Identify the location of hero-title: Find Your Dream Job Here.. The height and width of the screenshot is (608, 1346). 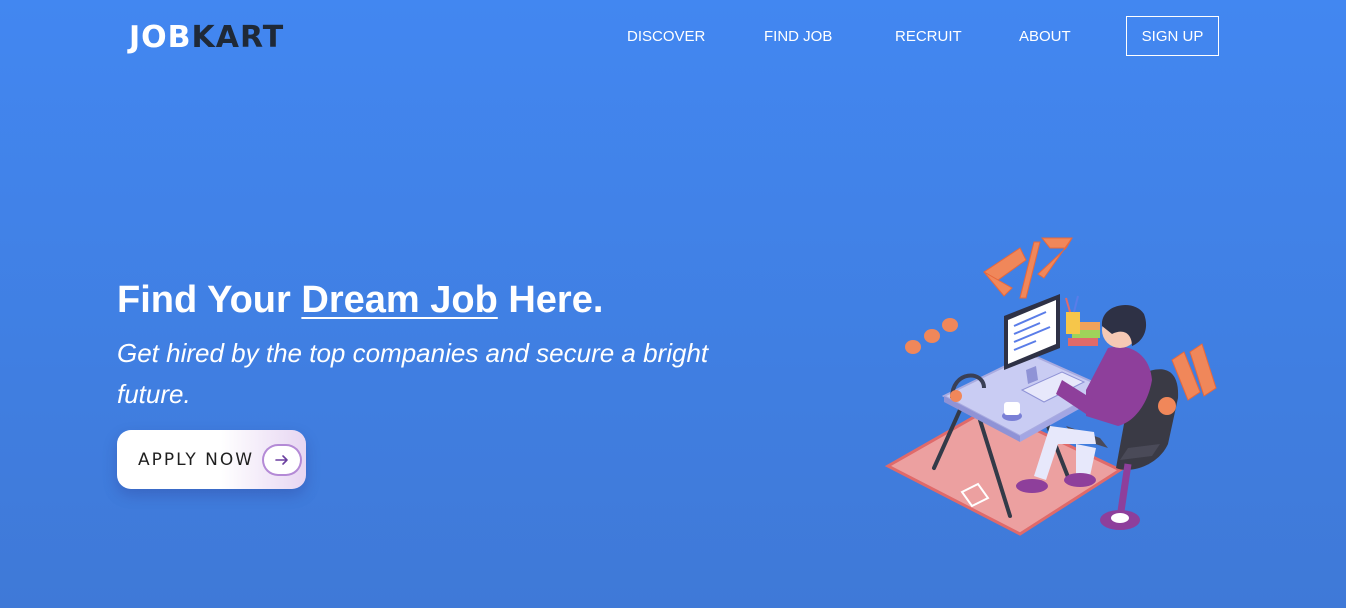
(360, 300).